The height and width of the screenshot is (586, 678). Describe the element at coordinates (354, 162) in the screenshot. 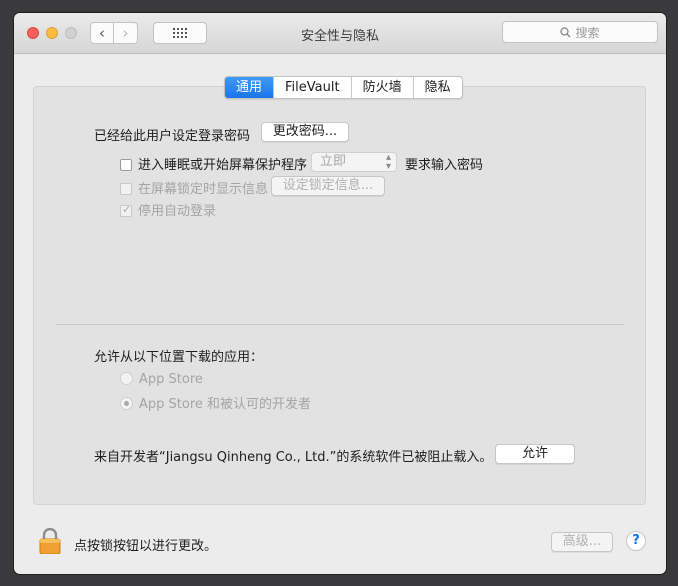

I see `password-delay-select: 立即 ▴ ▾` at that location.